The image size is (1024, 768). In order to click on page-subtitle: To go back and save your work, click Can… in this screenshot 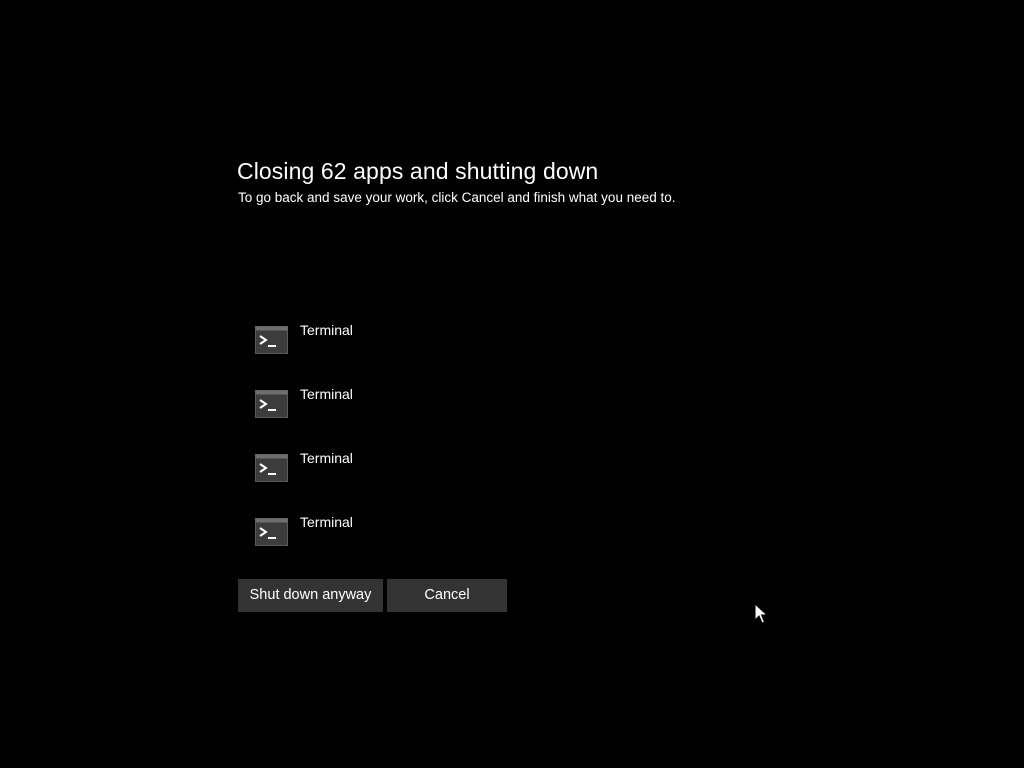, I will do `click(457, 197)`.